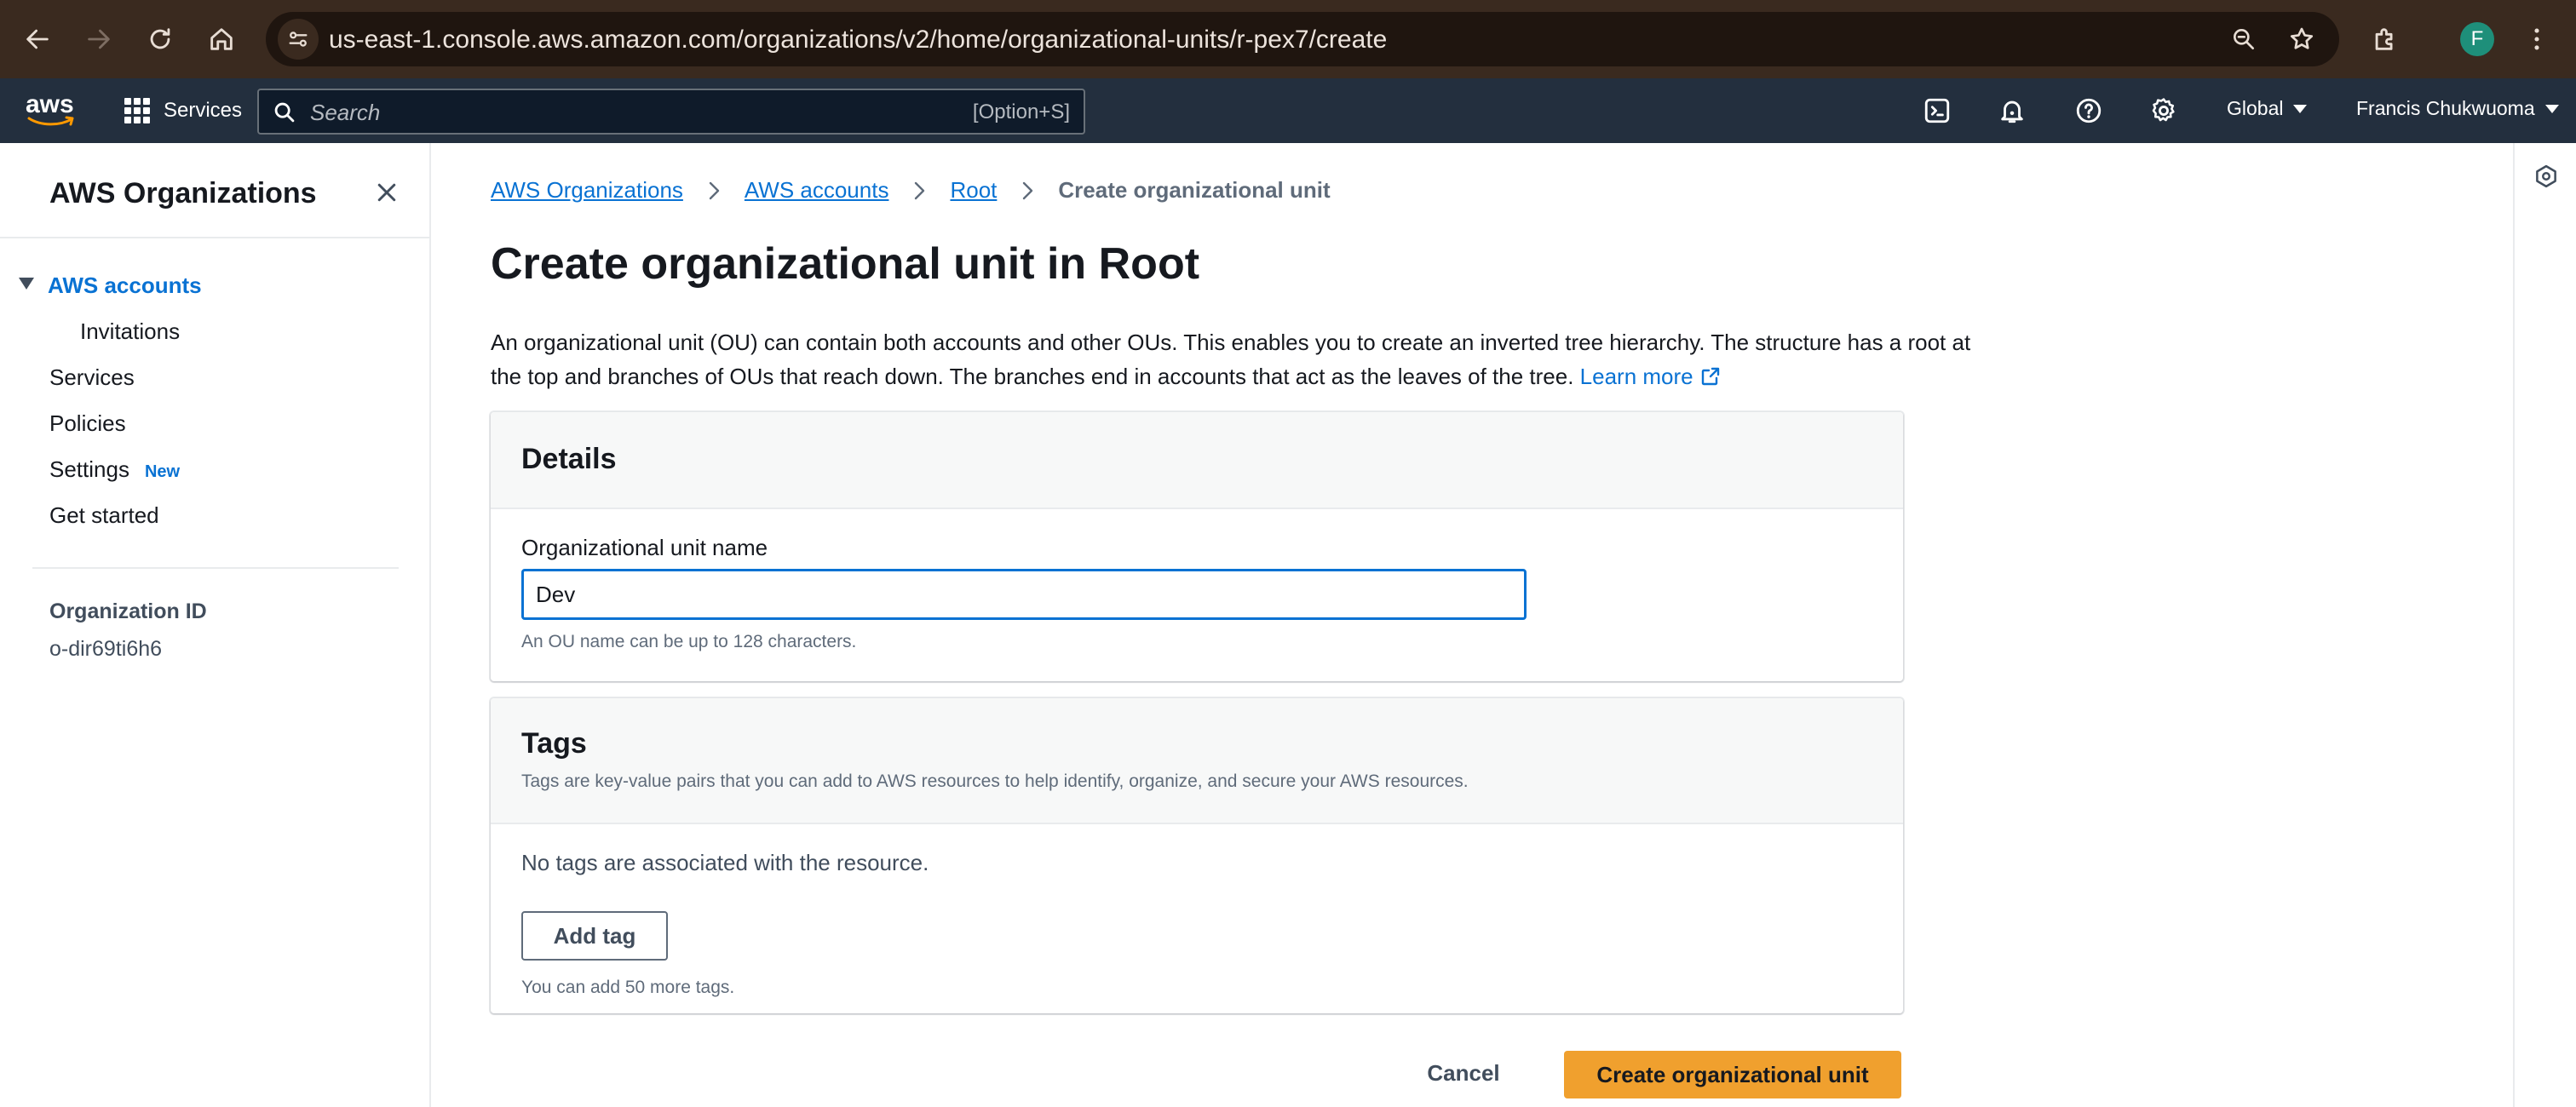 The image size is (2576, 1107). I want to click on expand-caret-icon, so click(27, 284).